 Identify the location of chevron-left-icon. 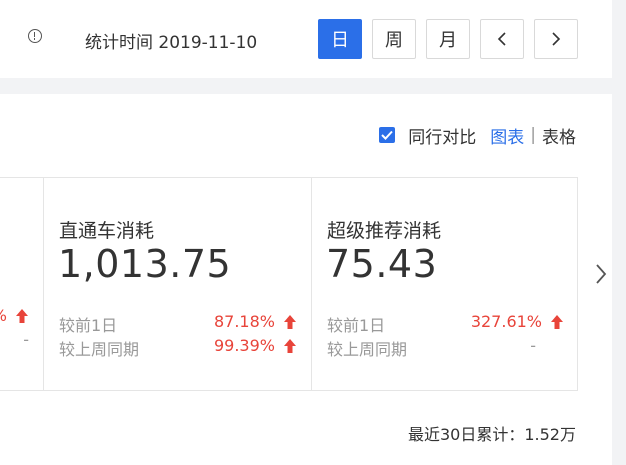
(501, 39).